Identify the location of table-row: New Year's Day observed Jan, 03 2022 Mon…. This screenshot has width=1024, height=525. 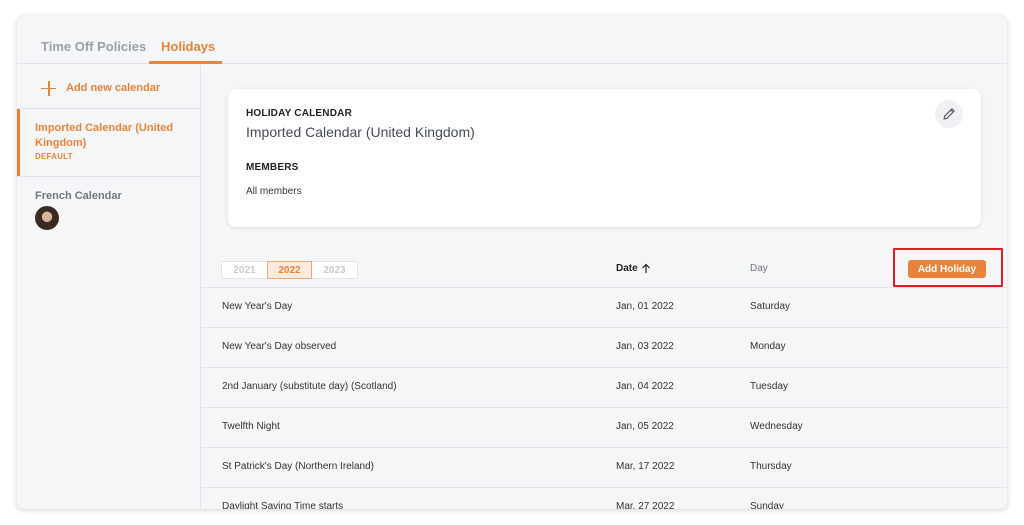
(604, 347).